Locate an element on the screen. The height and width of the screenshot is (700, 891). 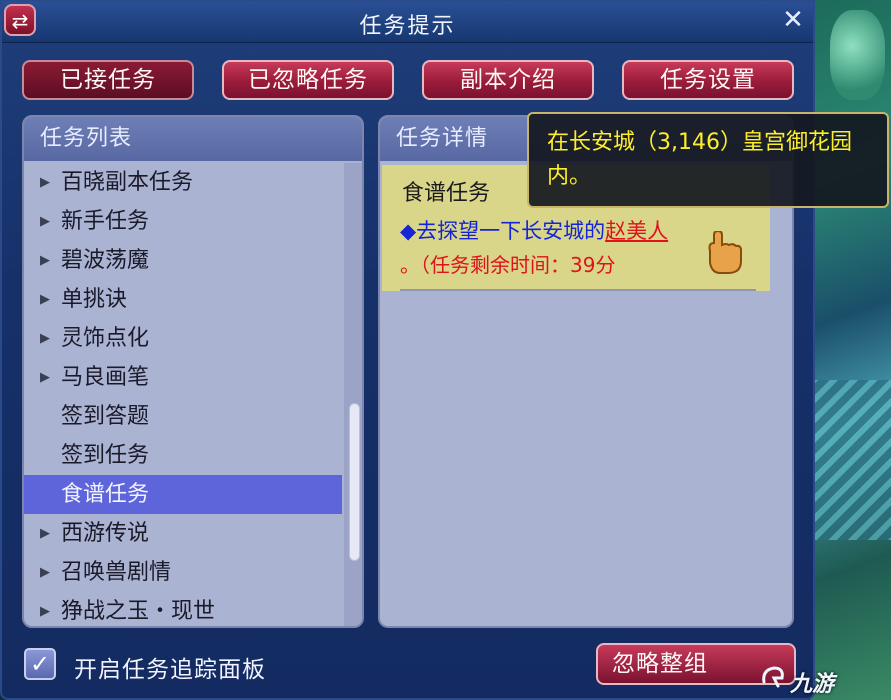
list-item-label: 召唤兽剧情 is located at coordinates (116, 572).